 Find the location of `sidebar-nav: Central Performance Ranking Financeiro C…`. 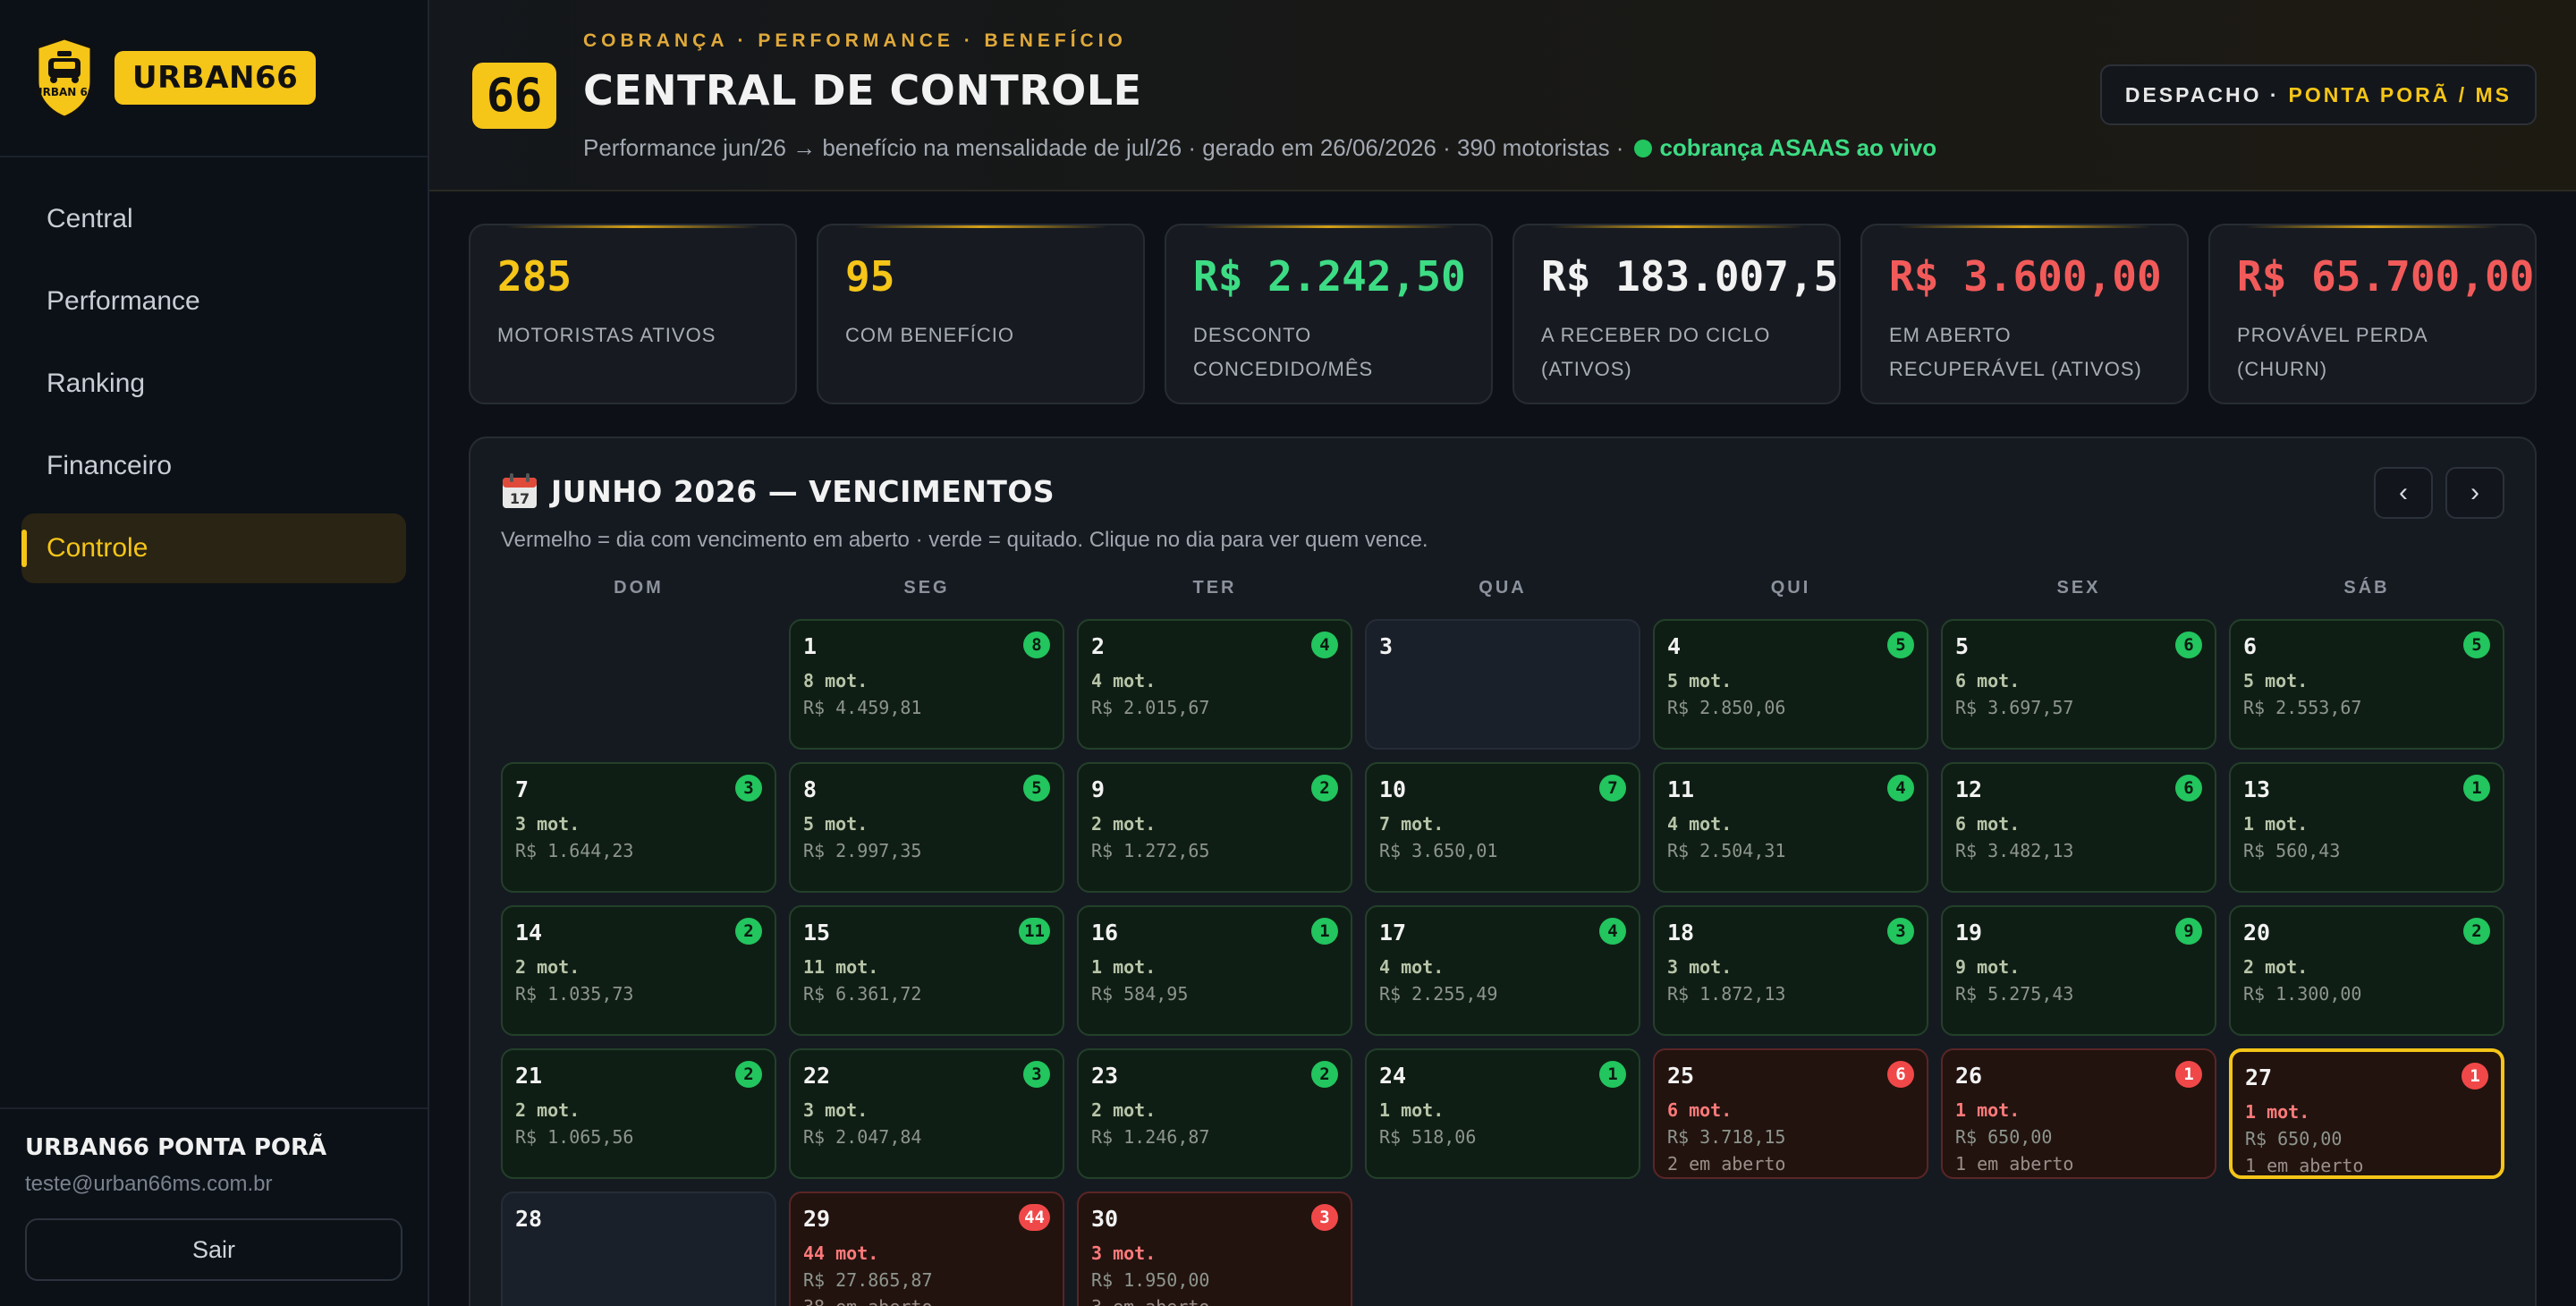

sidebar-nav: Central Performance Ranking Financeiro C… is located at coordinates (214, 370).